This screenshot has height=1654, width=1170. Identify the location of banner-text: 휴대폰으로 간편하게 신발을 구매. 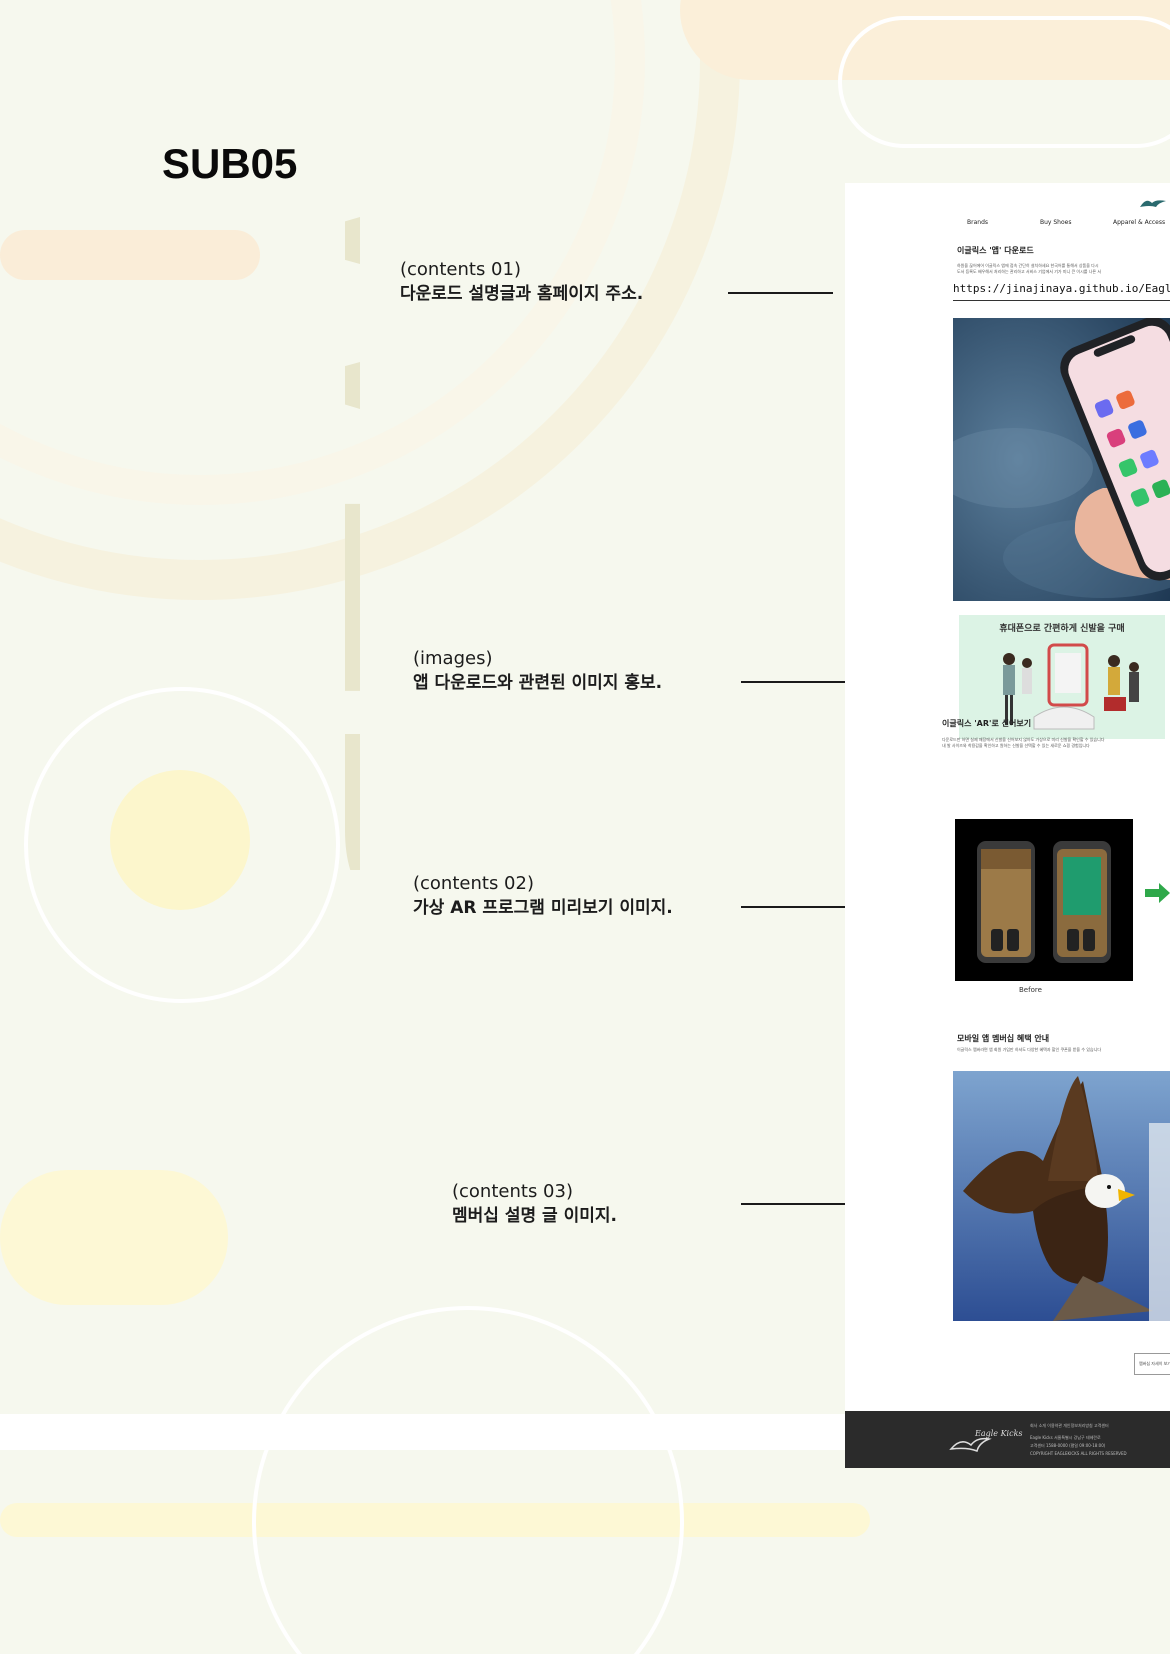
(1062, 629).